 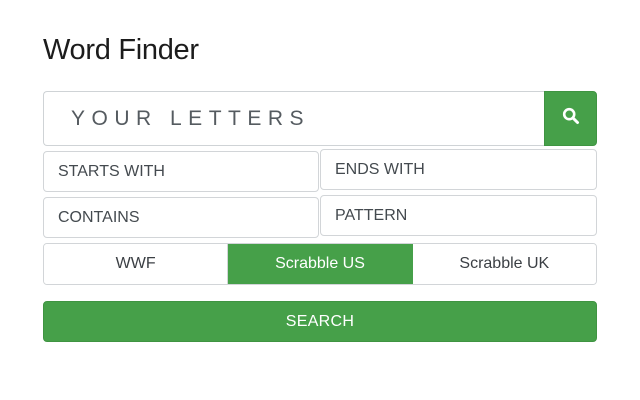 I want to click on letters-search-row, so click(x=320, y=118).